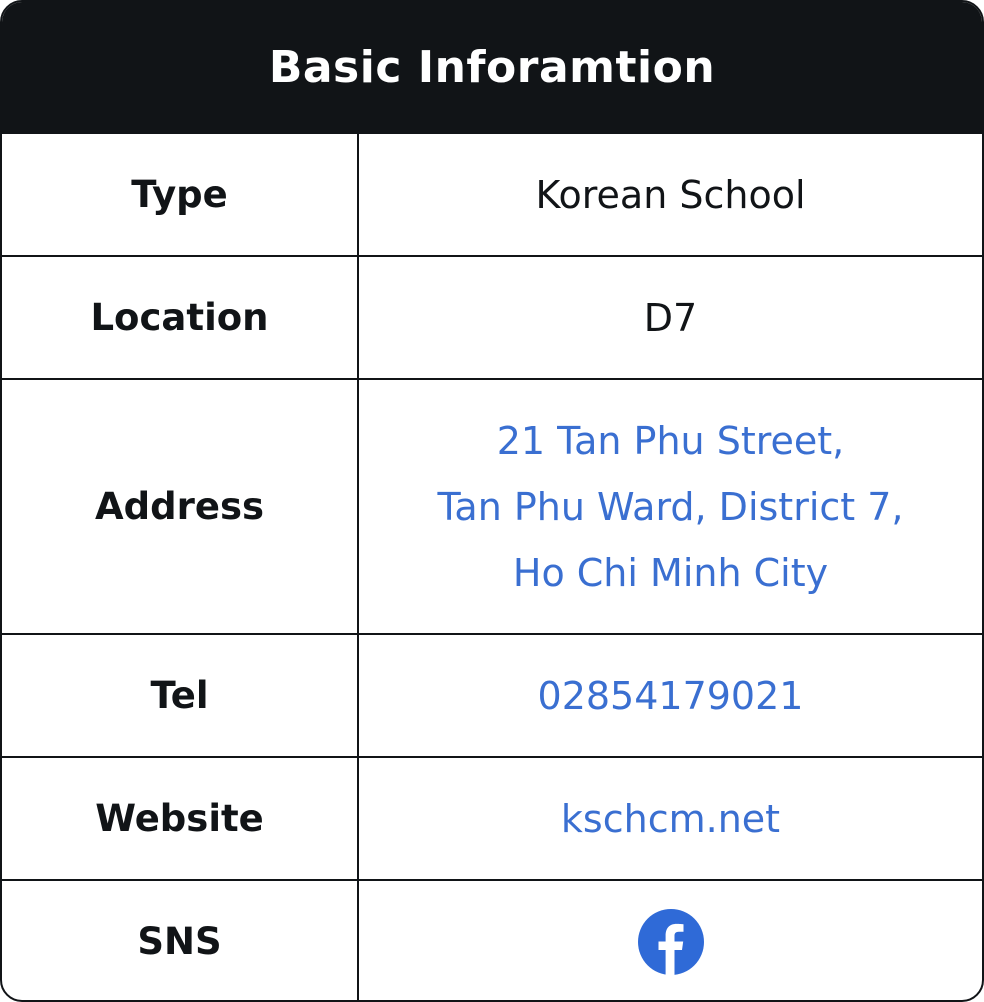  I want to click on website-label: Website, so click(180, 818).